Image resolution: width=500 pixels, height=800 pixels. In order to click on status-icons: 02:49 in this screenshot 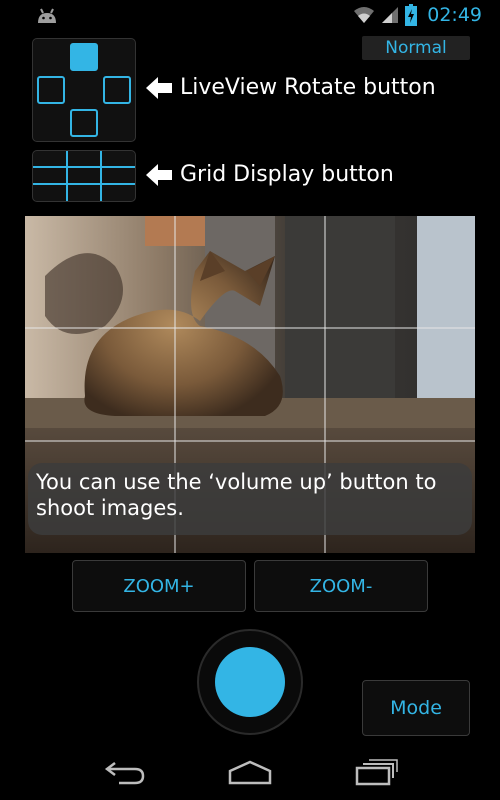, I will do `click(417, 15)`.